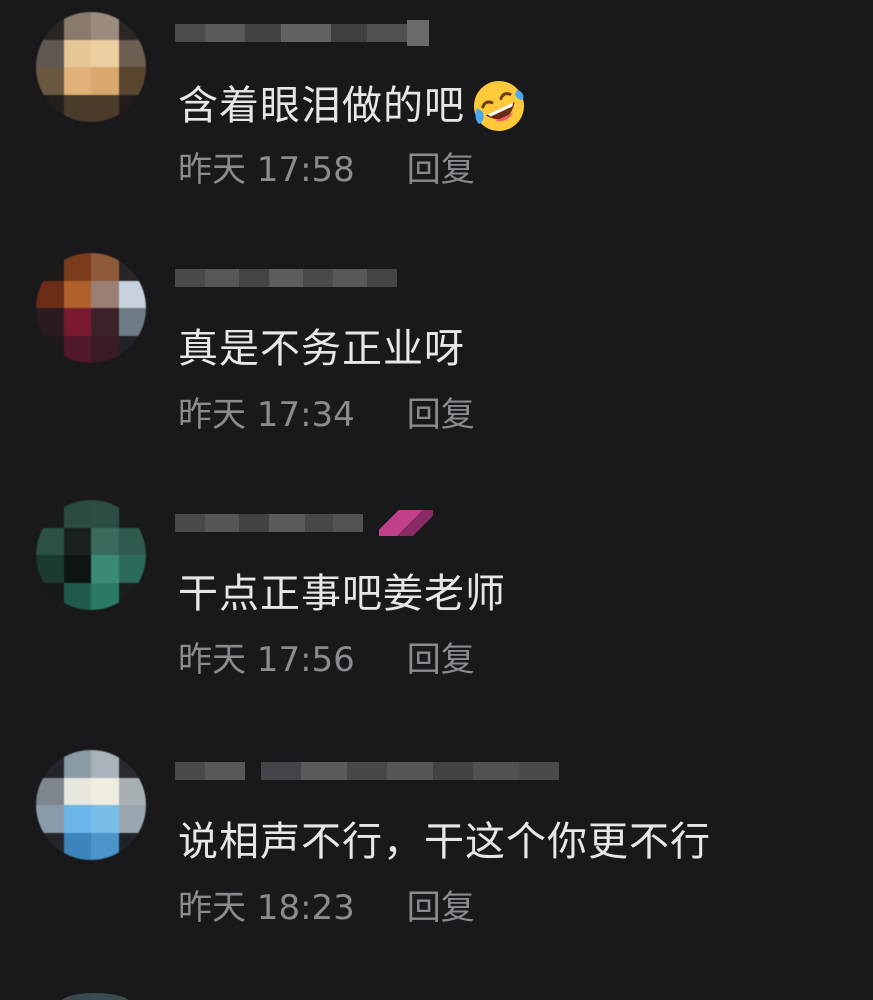 The width and height of the screenshot is (873, 1000). What do you see at coordinates (266, 170) in the screenshot?
I see `timestamp: 昨天 17:58` at bounding box center [266, 170].